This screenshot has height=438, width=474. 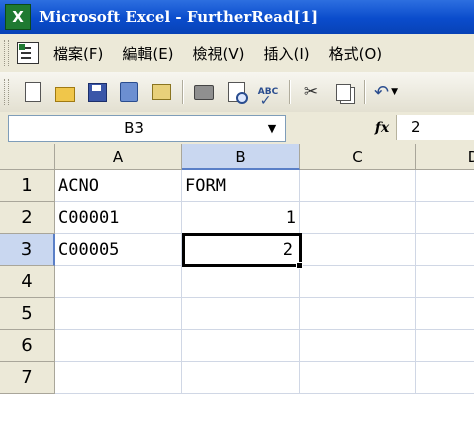 What do you see at coordinates (445, 378) in the screenshot?
I see `cell-d7` at bounding box center [445, 378].